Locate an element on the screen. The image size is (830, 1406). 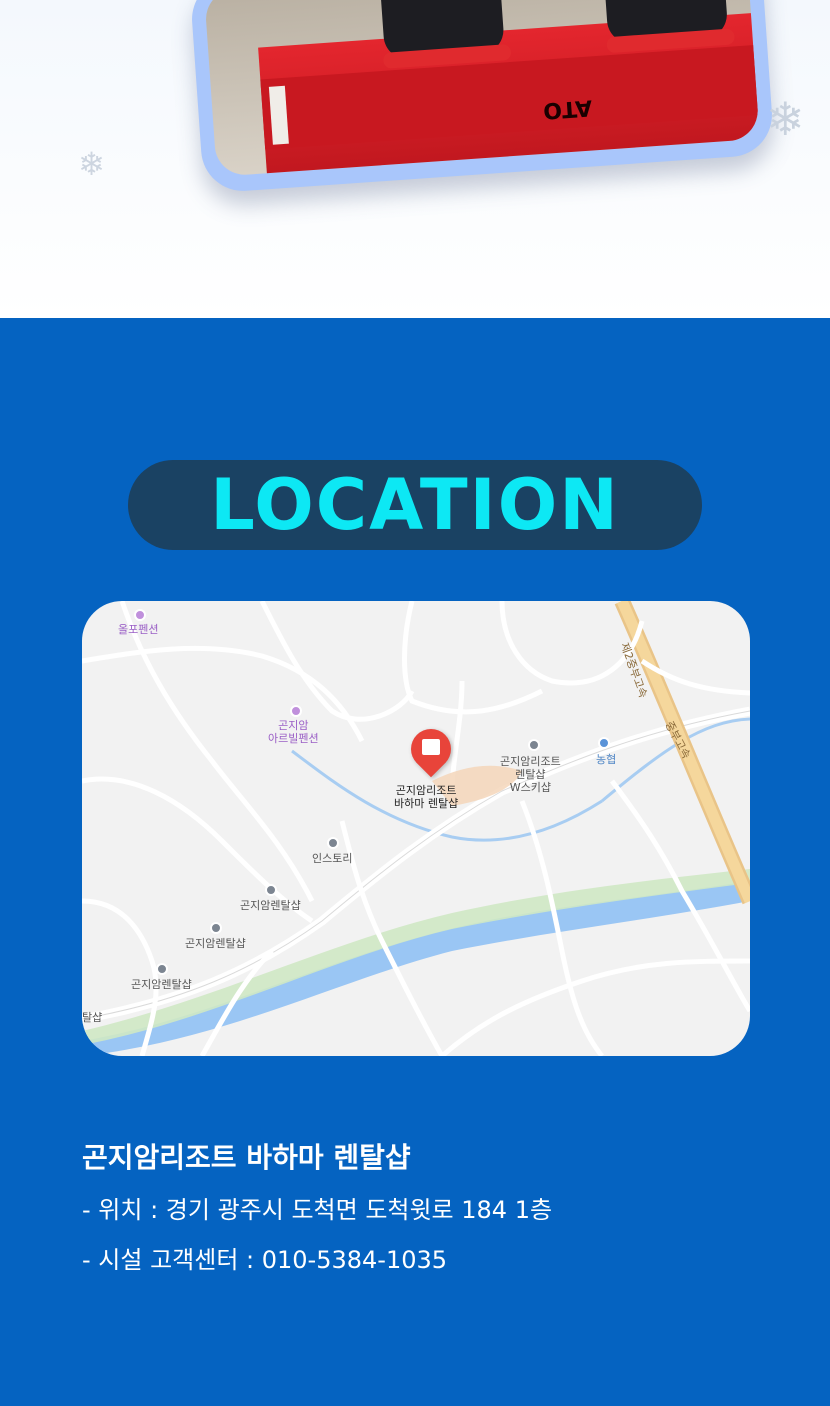
map-label-rental-3: 곤지암렌탈샵 is located at coordinates (161, 984).